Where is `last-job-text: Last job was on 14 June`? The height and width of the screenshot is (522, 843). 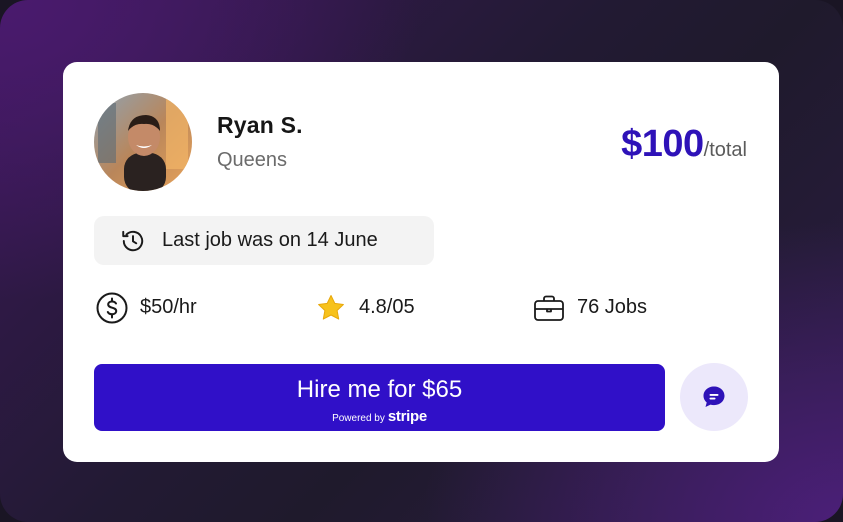 last-job-text: Last job was on 14 June is located at coordinates (270, 240).